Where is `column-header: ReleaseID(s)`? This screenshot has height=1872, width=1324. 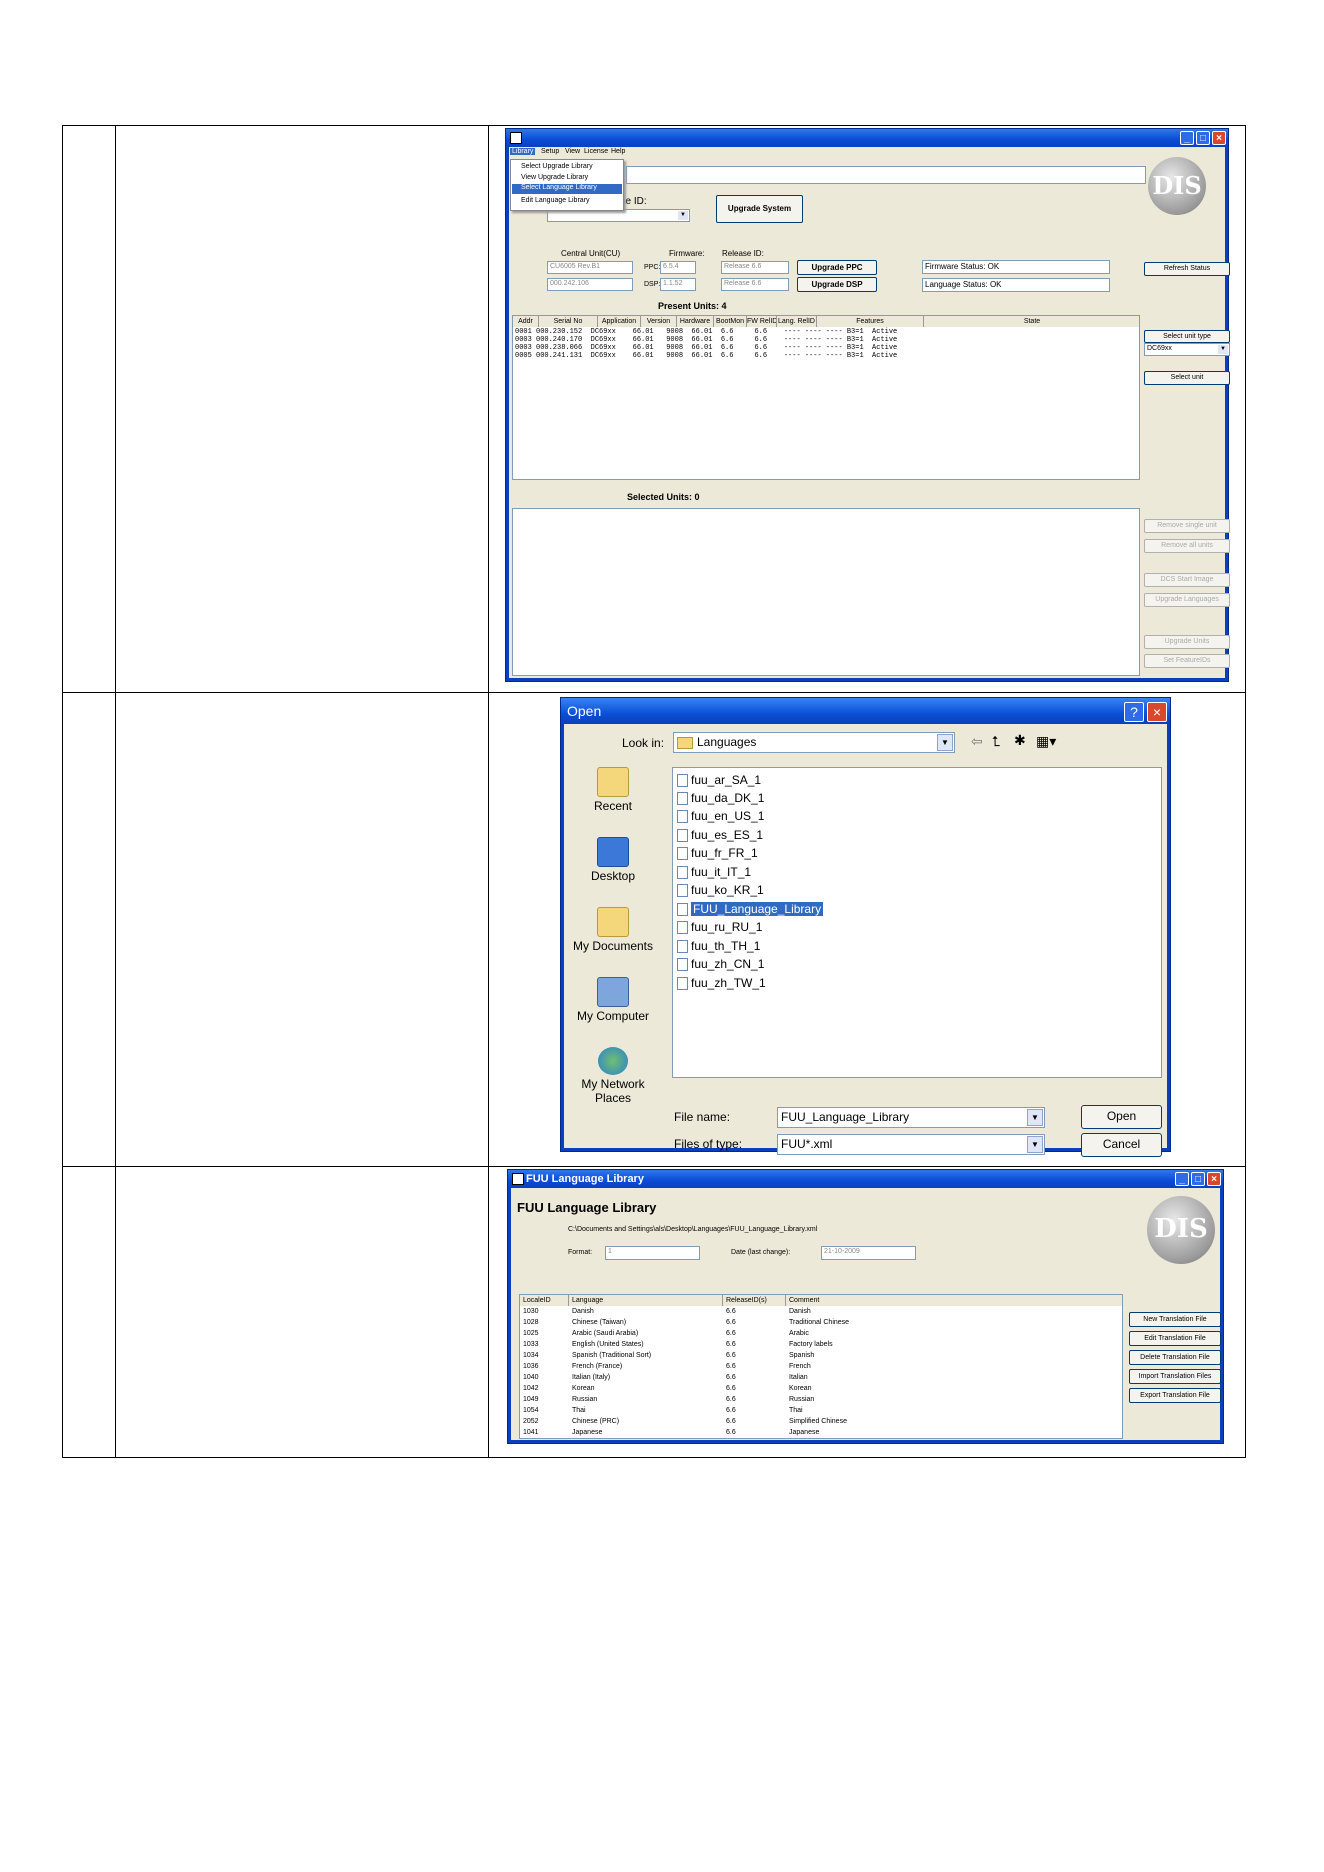 column-header: ReleaseID(s) is located at coordinates (754, 1300).